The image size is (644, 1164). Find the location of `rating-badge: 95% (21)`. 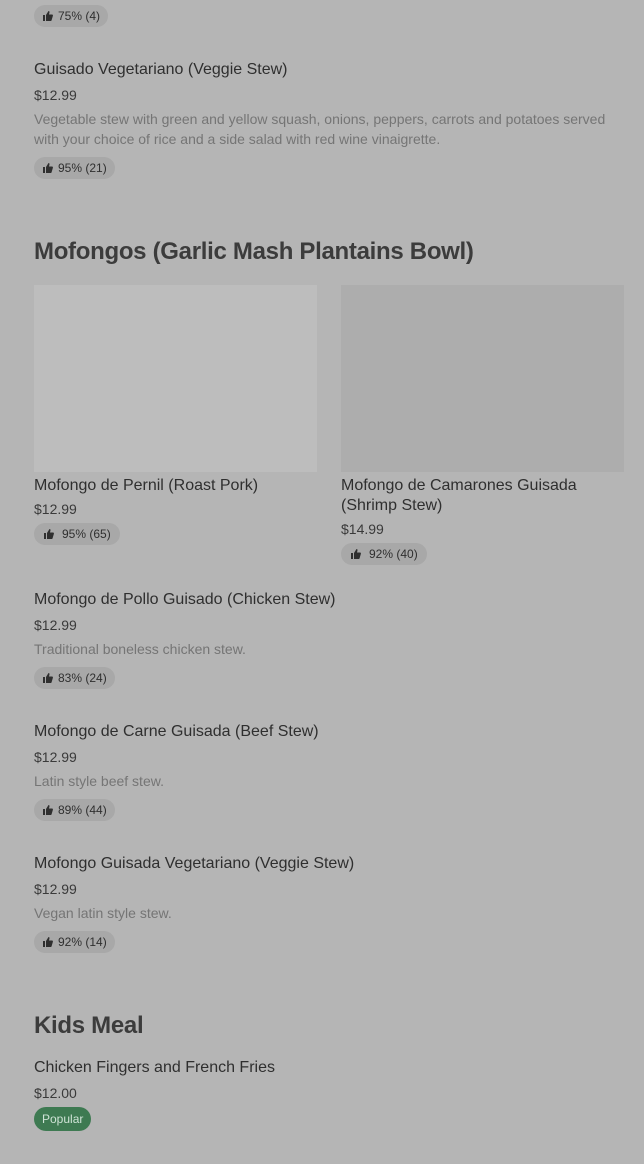

rating-badge: 95% (21) is located at coordinates (74, 168).